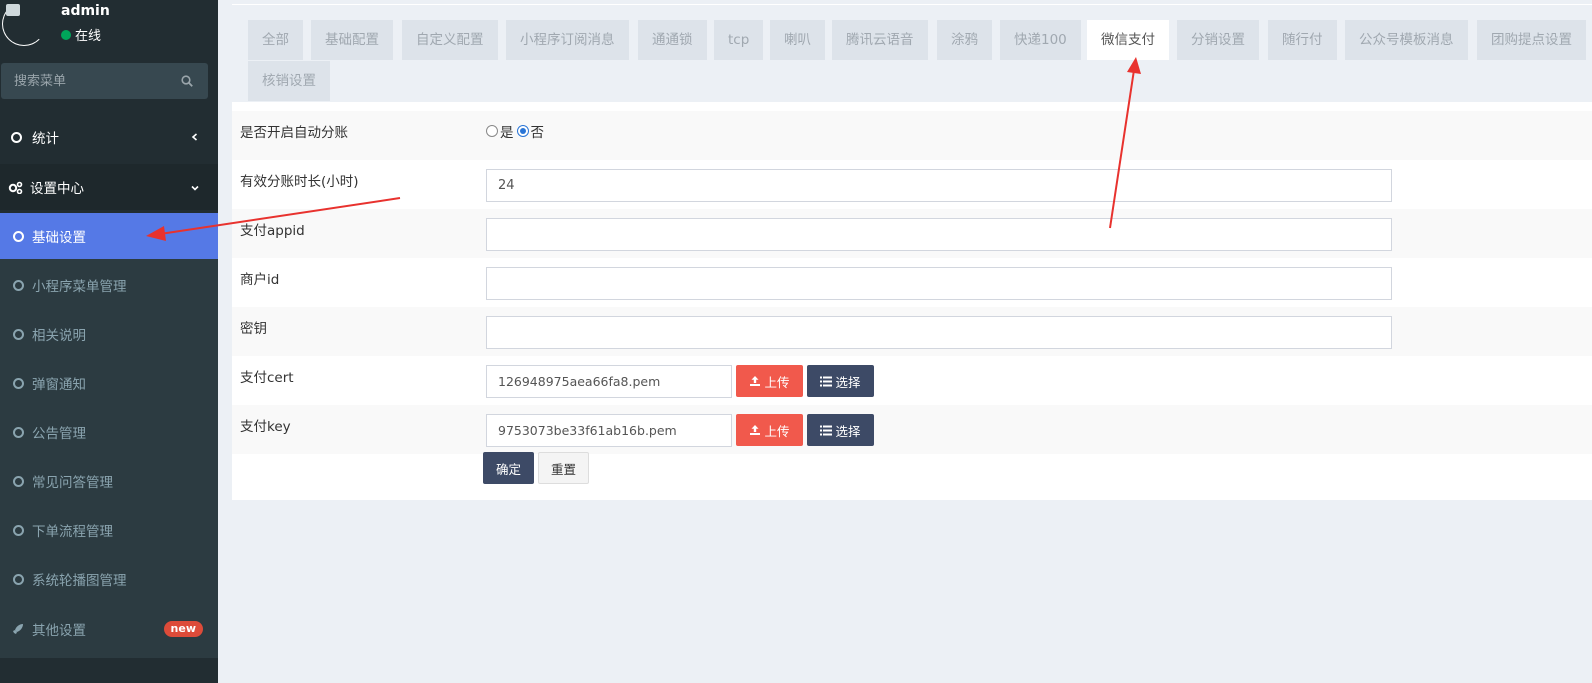  I want to click on user-name: admin, so click(85, 11).